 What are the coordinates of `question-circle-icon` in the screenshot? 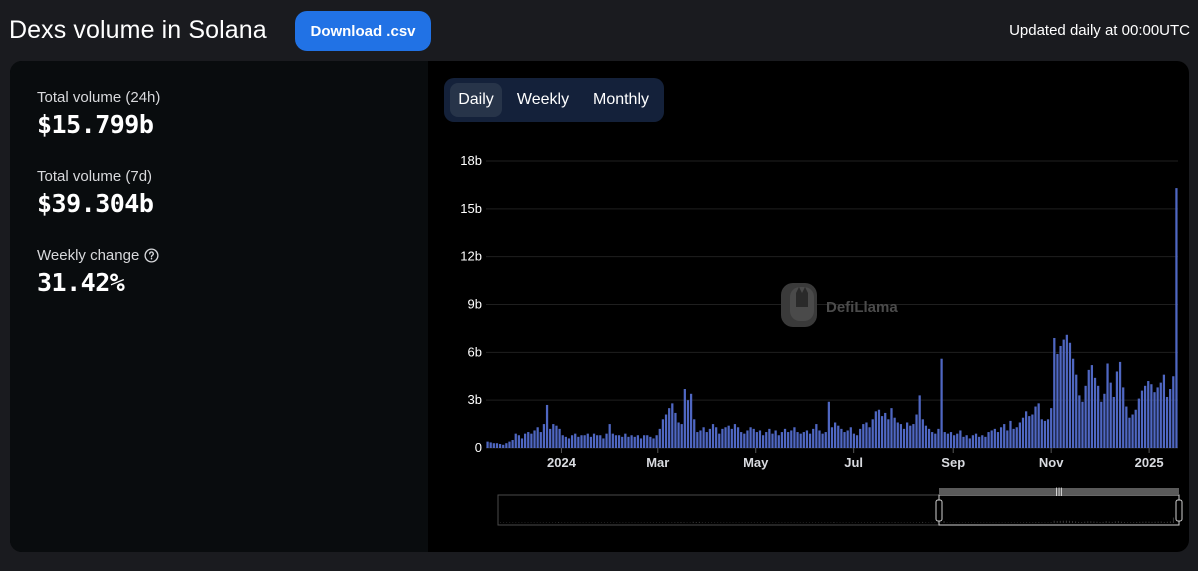 It's located at (151, 255).